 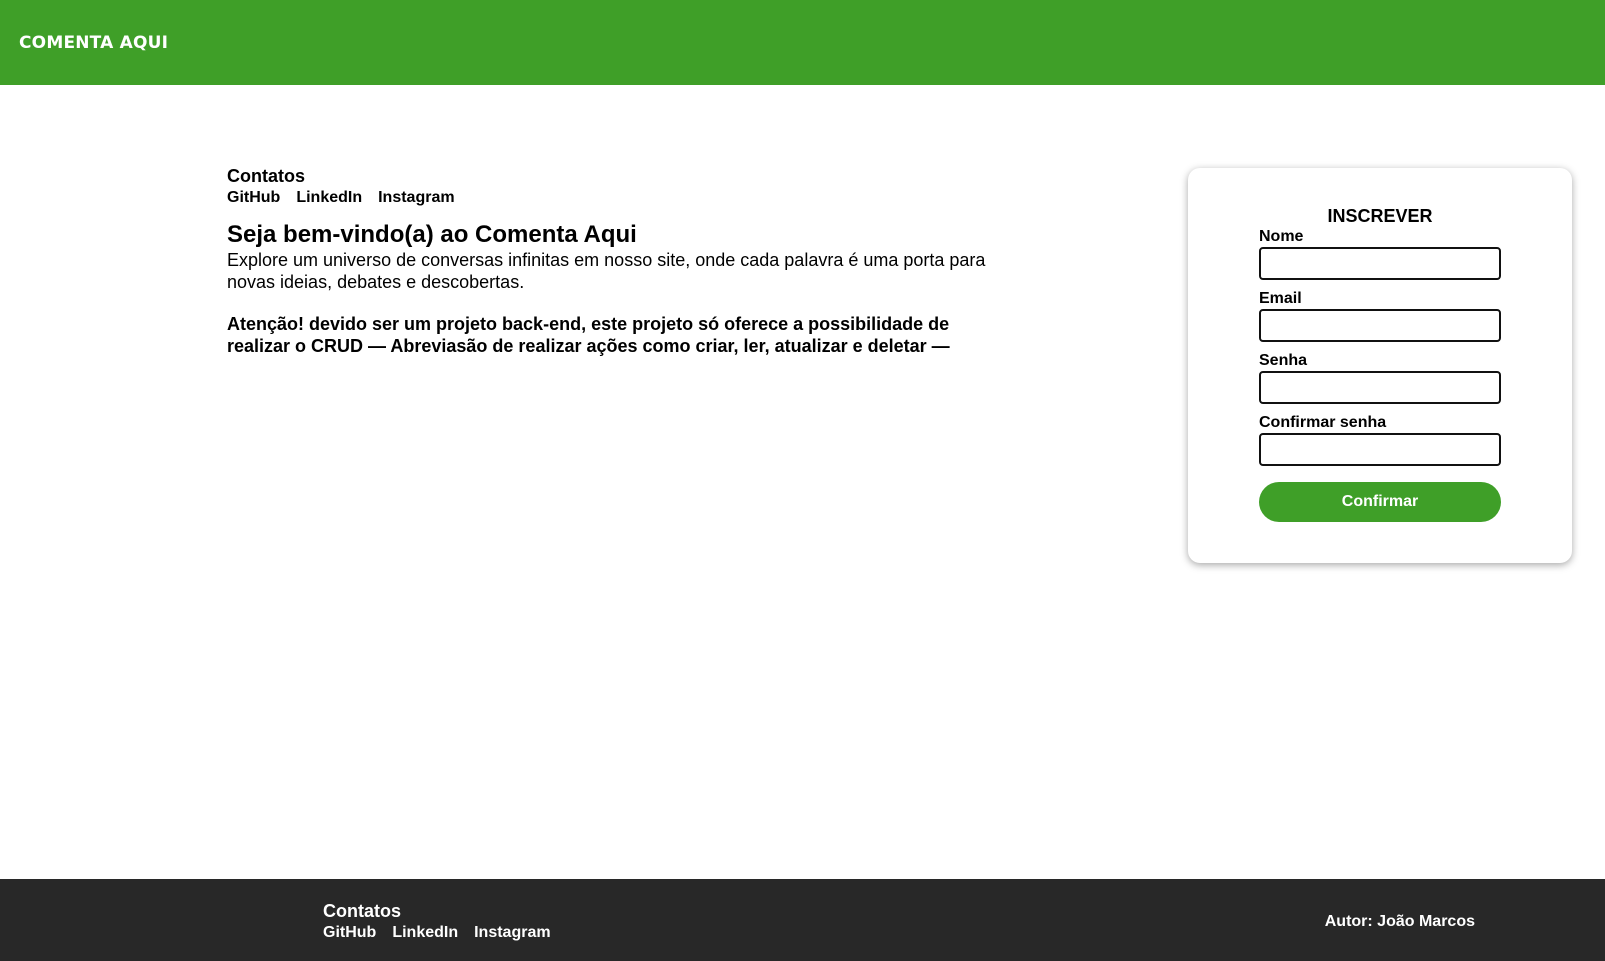 I want to click on confirm-button: Confirmar, so click(x=1380, y=502).